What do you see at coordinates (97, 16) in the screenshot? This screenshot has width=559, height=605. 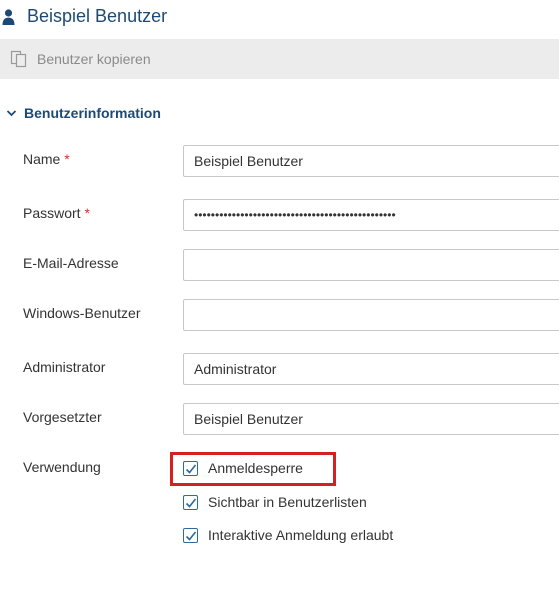 I see `page-title: Beispiel Benutzer` at bounding box center [97, 16].